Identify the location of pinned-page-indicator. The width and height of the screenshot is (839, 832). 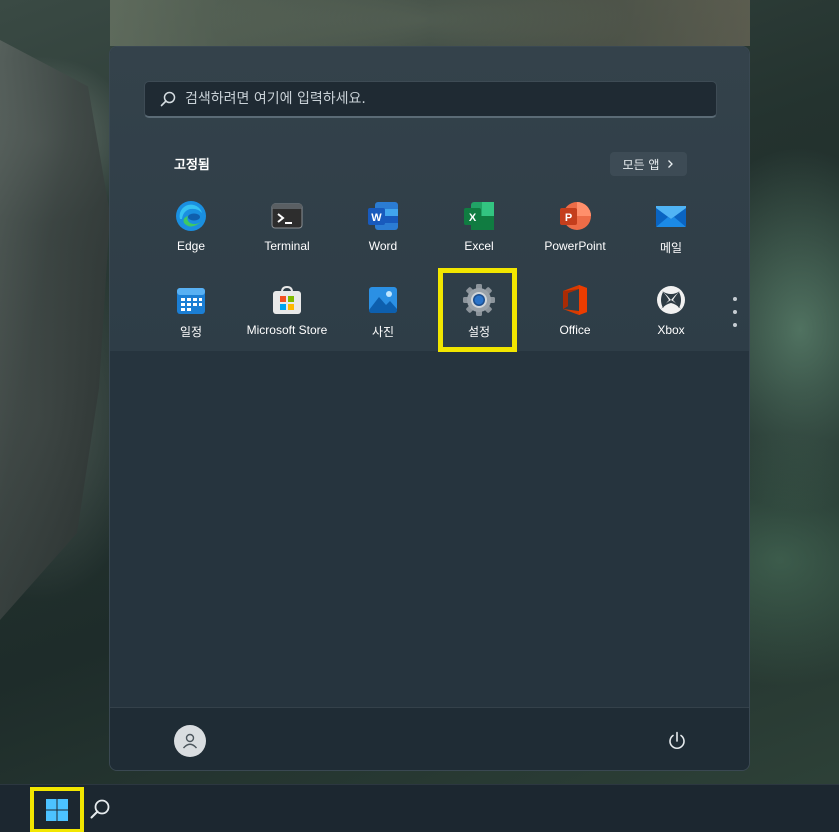
(735, 314).